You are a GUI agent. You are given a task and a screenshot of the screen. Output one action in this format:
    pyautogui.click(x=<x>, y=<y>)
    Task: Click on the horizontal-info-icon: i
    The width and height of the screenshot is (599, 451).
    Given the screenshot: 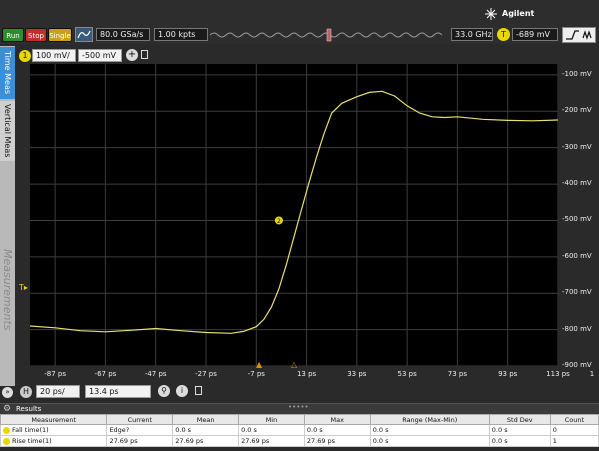 What is the action you would take?
    pyautogui.click(x=182, y=391)
    